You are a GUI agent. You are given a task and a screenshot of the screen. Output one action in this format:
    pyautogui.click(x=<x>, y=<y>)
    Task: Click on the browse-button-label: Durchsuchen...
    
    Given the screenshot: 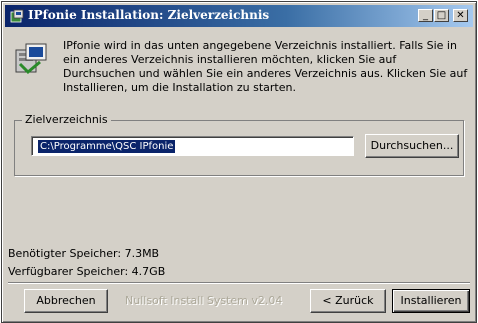 What is the action you would take?
    pyautogui.click(x=412, y=145)
    